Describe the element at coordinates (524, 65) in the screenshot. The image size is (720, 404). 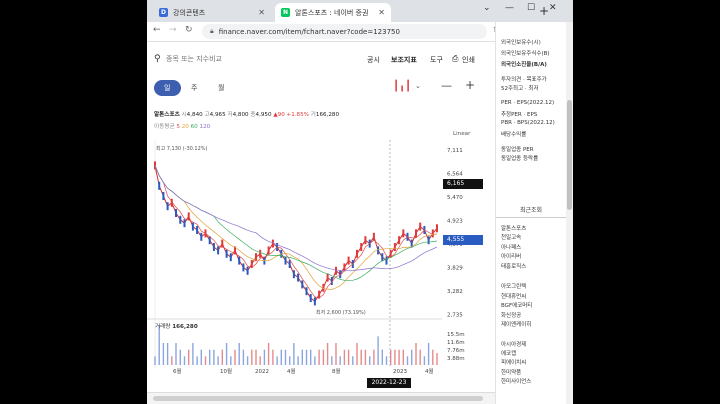
I see `foreign-exhaustion-row: 외국인소진율(B/A)` at that location.